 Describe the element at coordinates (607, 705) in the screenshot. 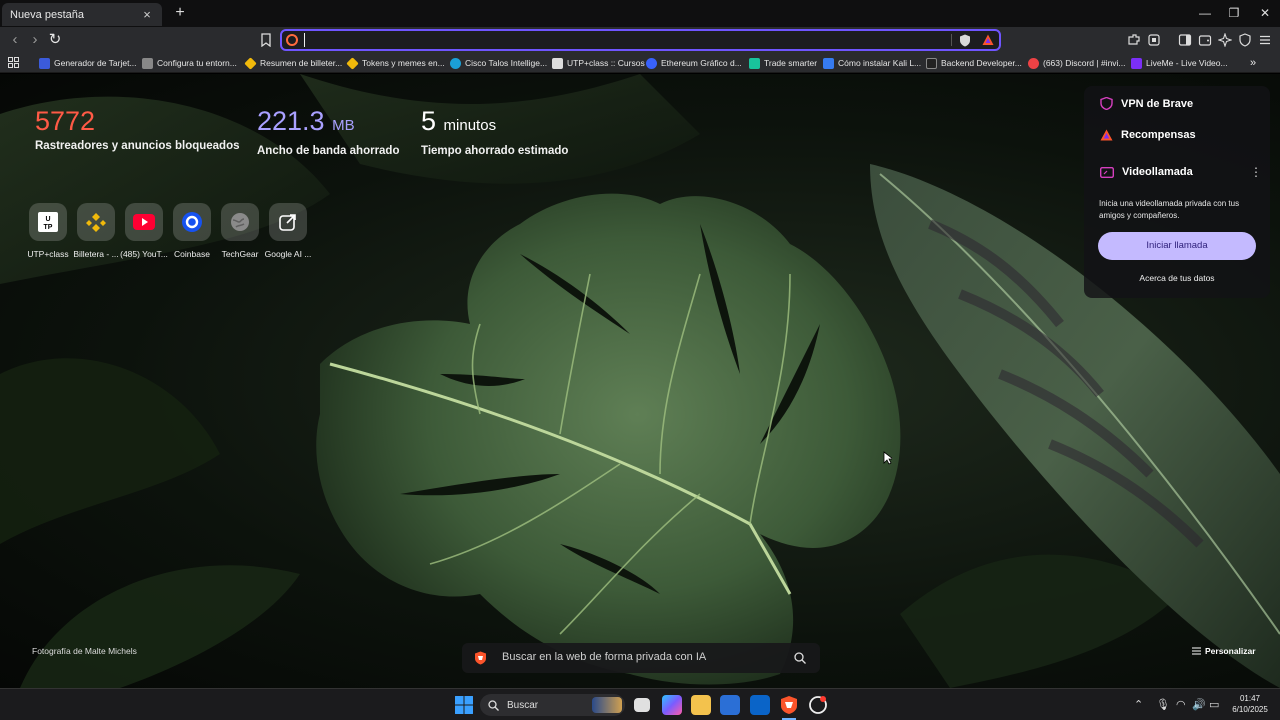

I see `search-highlight-icon` at that location.